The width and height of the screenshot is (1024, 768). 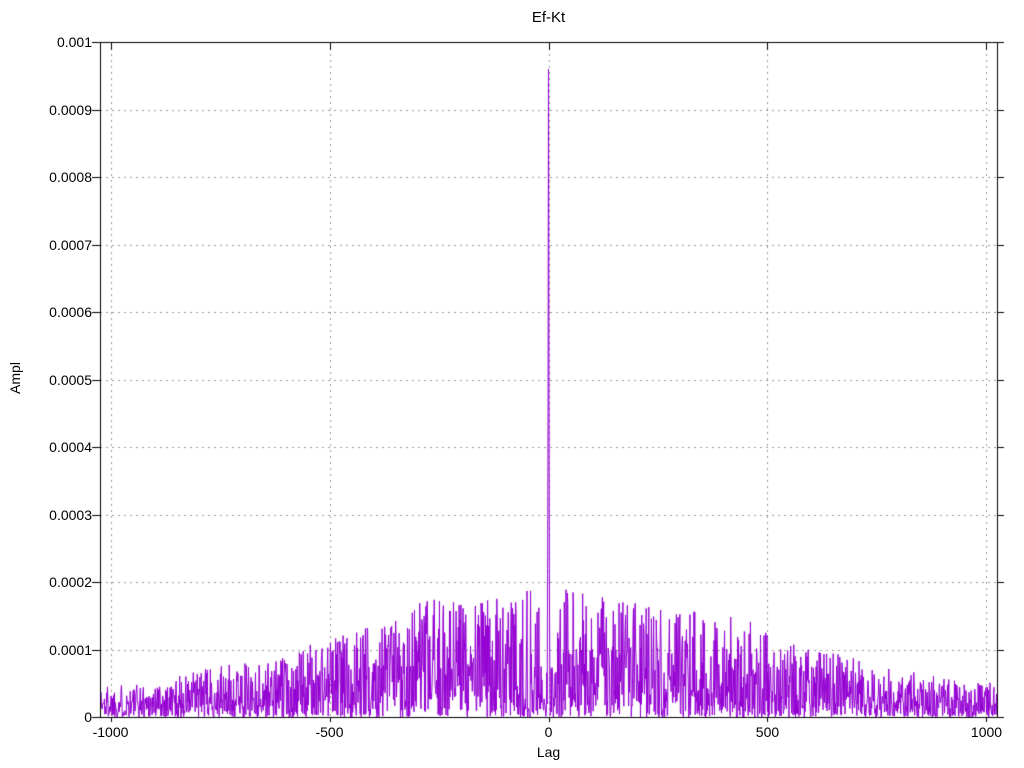 What do you see at coordinates (548, 752) in the screenshot?
I see `x-axis-label: Lag` at bounding box center [548, 752].